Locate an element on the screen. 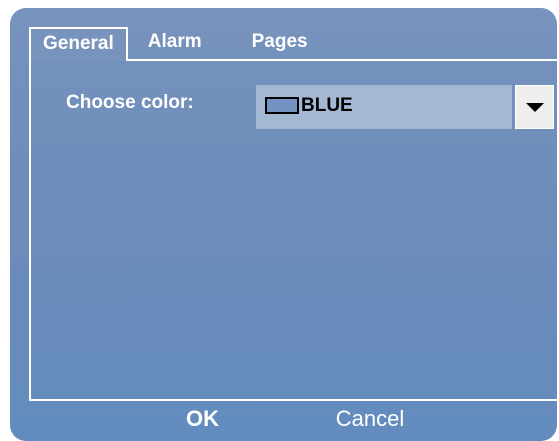 The height and width of the screenshot is (441, 559). color-select-value: BLUE is located at coordinates (327, 105).